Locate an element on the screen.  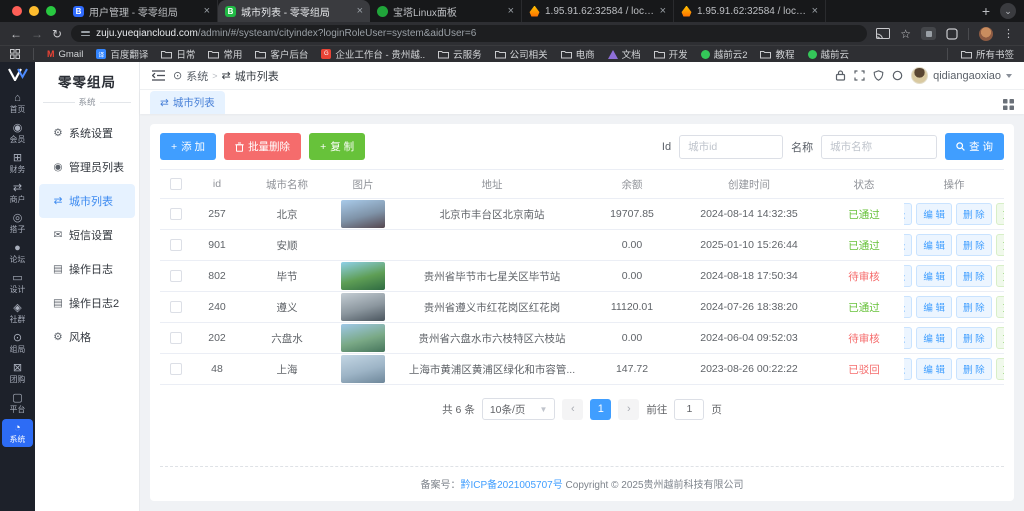
bookmark-item: 教程 is located at coordinates (777, 54).